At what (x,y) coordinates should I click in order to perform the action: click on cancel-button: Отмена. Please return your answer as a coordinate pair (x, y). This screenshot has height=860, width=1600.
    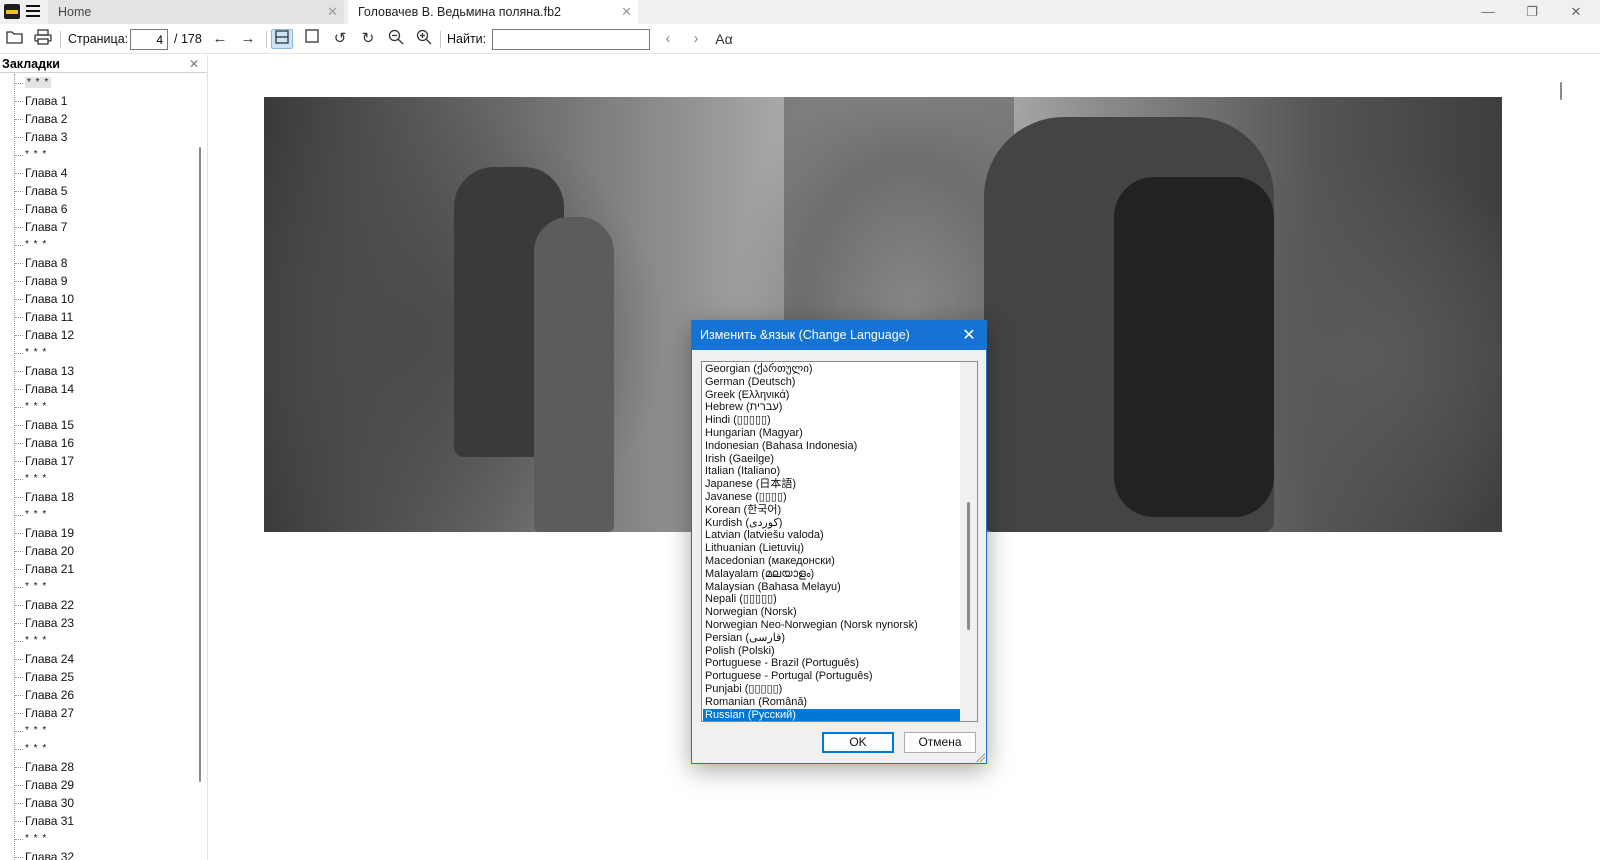
    Looking at the image, I should click on (940, 742).